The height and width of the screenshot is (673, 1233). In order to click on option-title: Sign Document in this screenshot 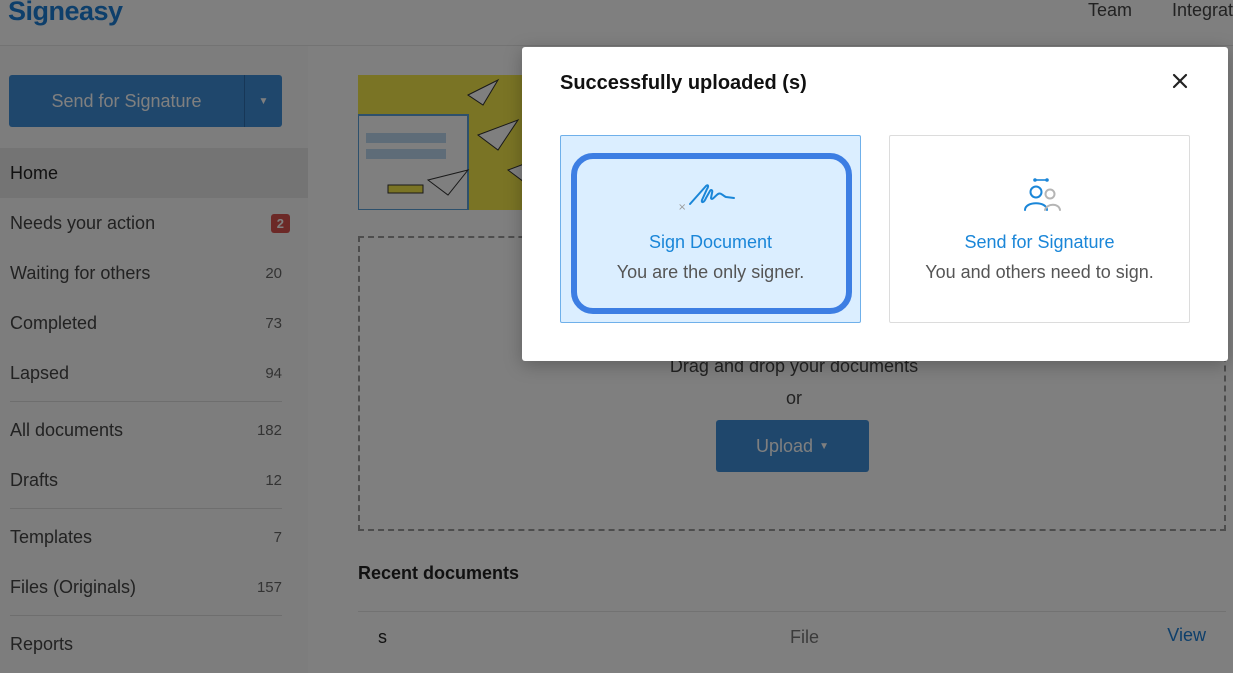, I will do `click(710, 242)`.